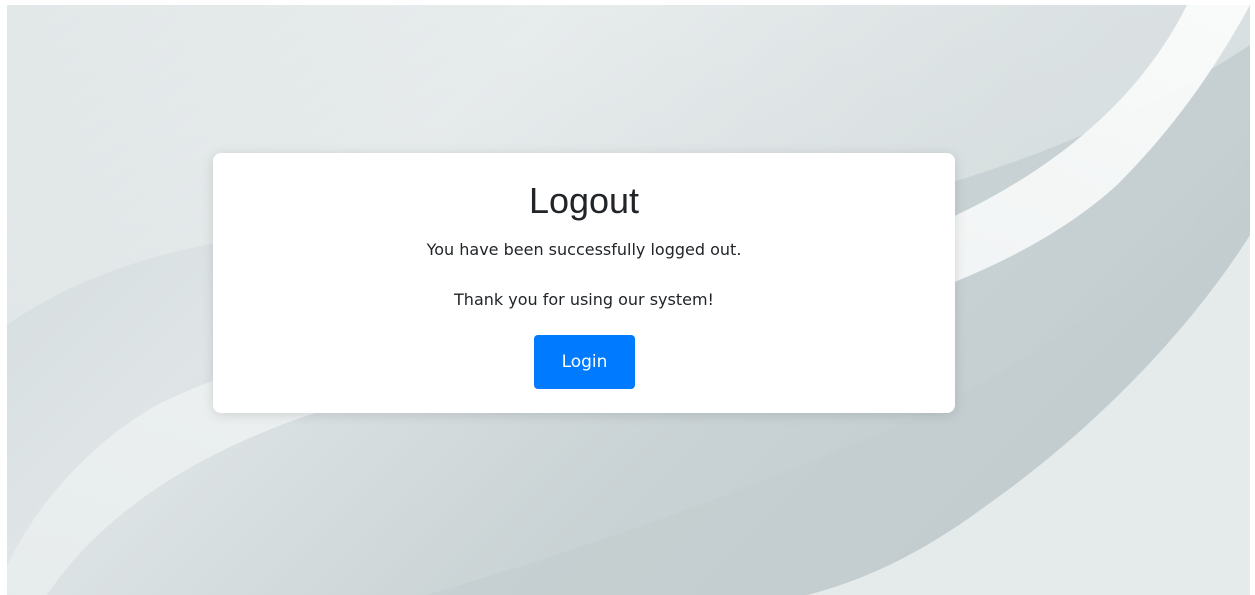 The height and width of the screenshot is (595, 1255). Describe the element at coordinates (584, 299) in the screenshot. I see `thank-you-message: Thank you for using our system!` at that location.